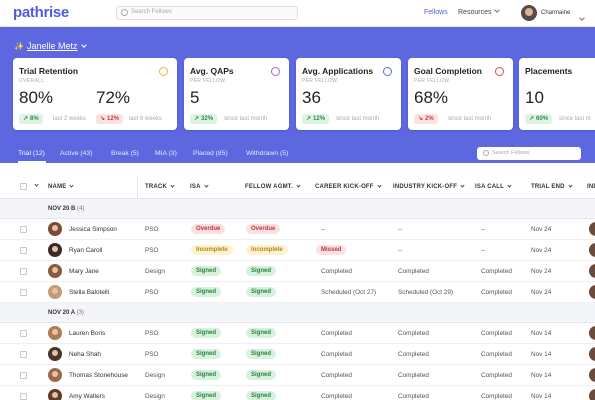  Describe the element at coordinates (267, 153) in the screenshot. I see `tab-withdrawn: Withdrawn (5)` at that location.